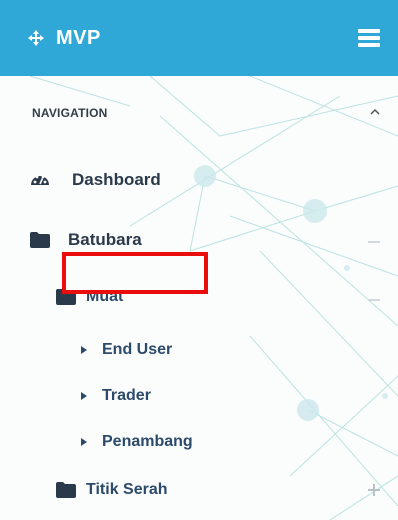 This screenshot has width=398, height=520. Describe the element at coordinates (374, 490) in the screenshot. I see `expand-plus-icon` at that location.